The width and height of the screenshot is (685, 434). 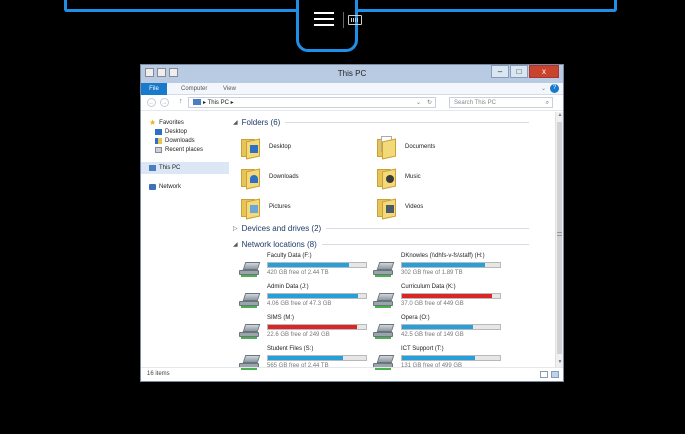 What do you see at coordinates (235, 245) in the screenshot?
I see `collapse-arrow-icon: ◢` at bounding box center [235, 245].